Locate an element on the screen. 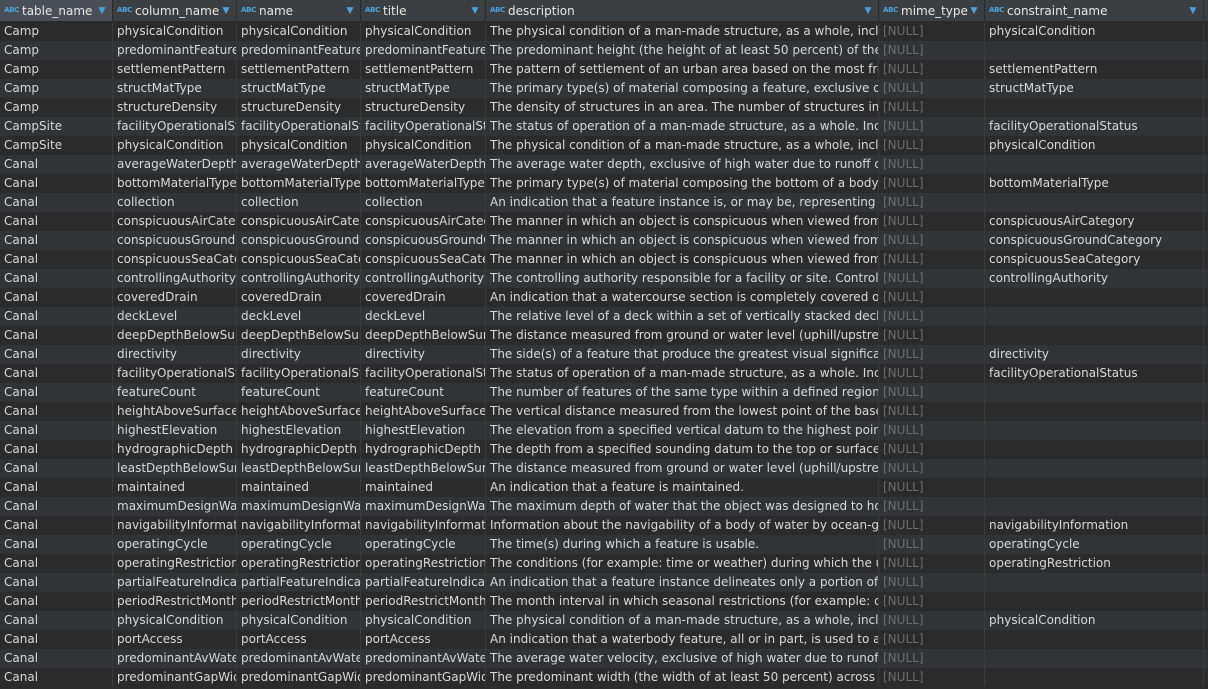 This screenshot has height=689, width=1208. cell-name: averageWaterDepth is located at coordinates (299, 164).